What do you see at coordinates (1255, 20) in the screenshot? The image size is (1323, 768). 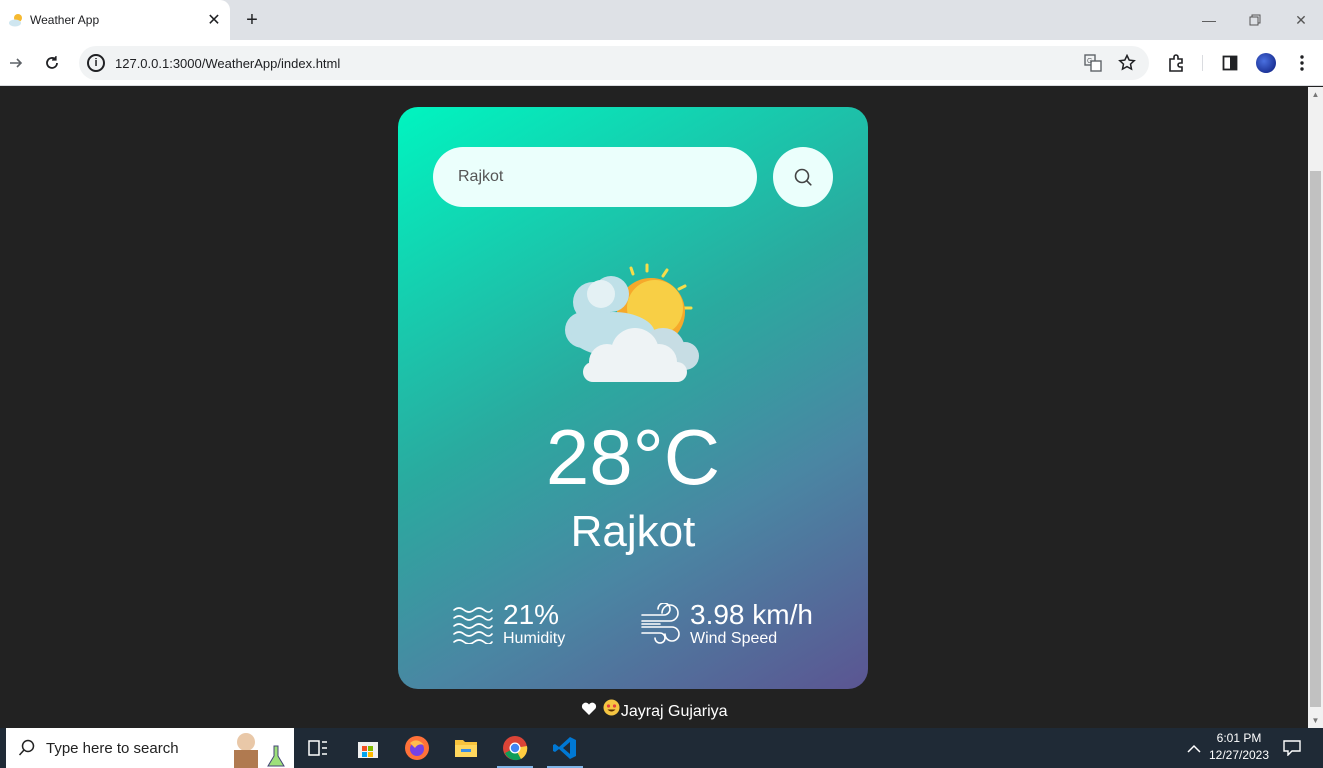 I see `restore-icon` at bounding box center [1255, 20].